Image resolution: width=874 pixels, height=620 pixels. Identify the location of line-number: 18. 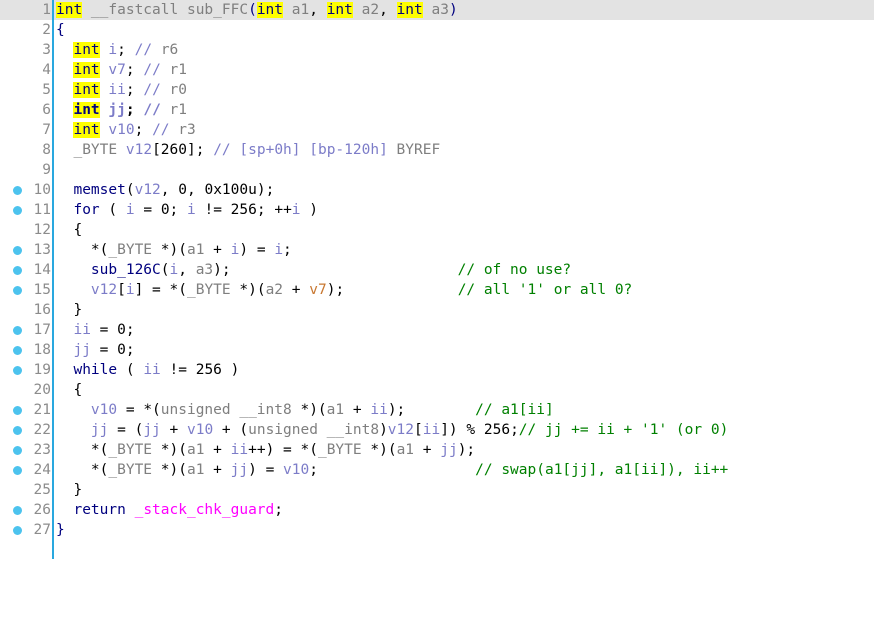
(42, 350).